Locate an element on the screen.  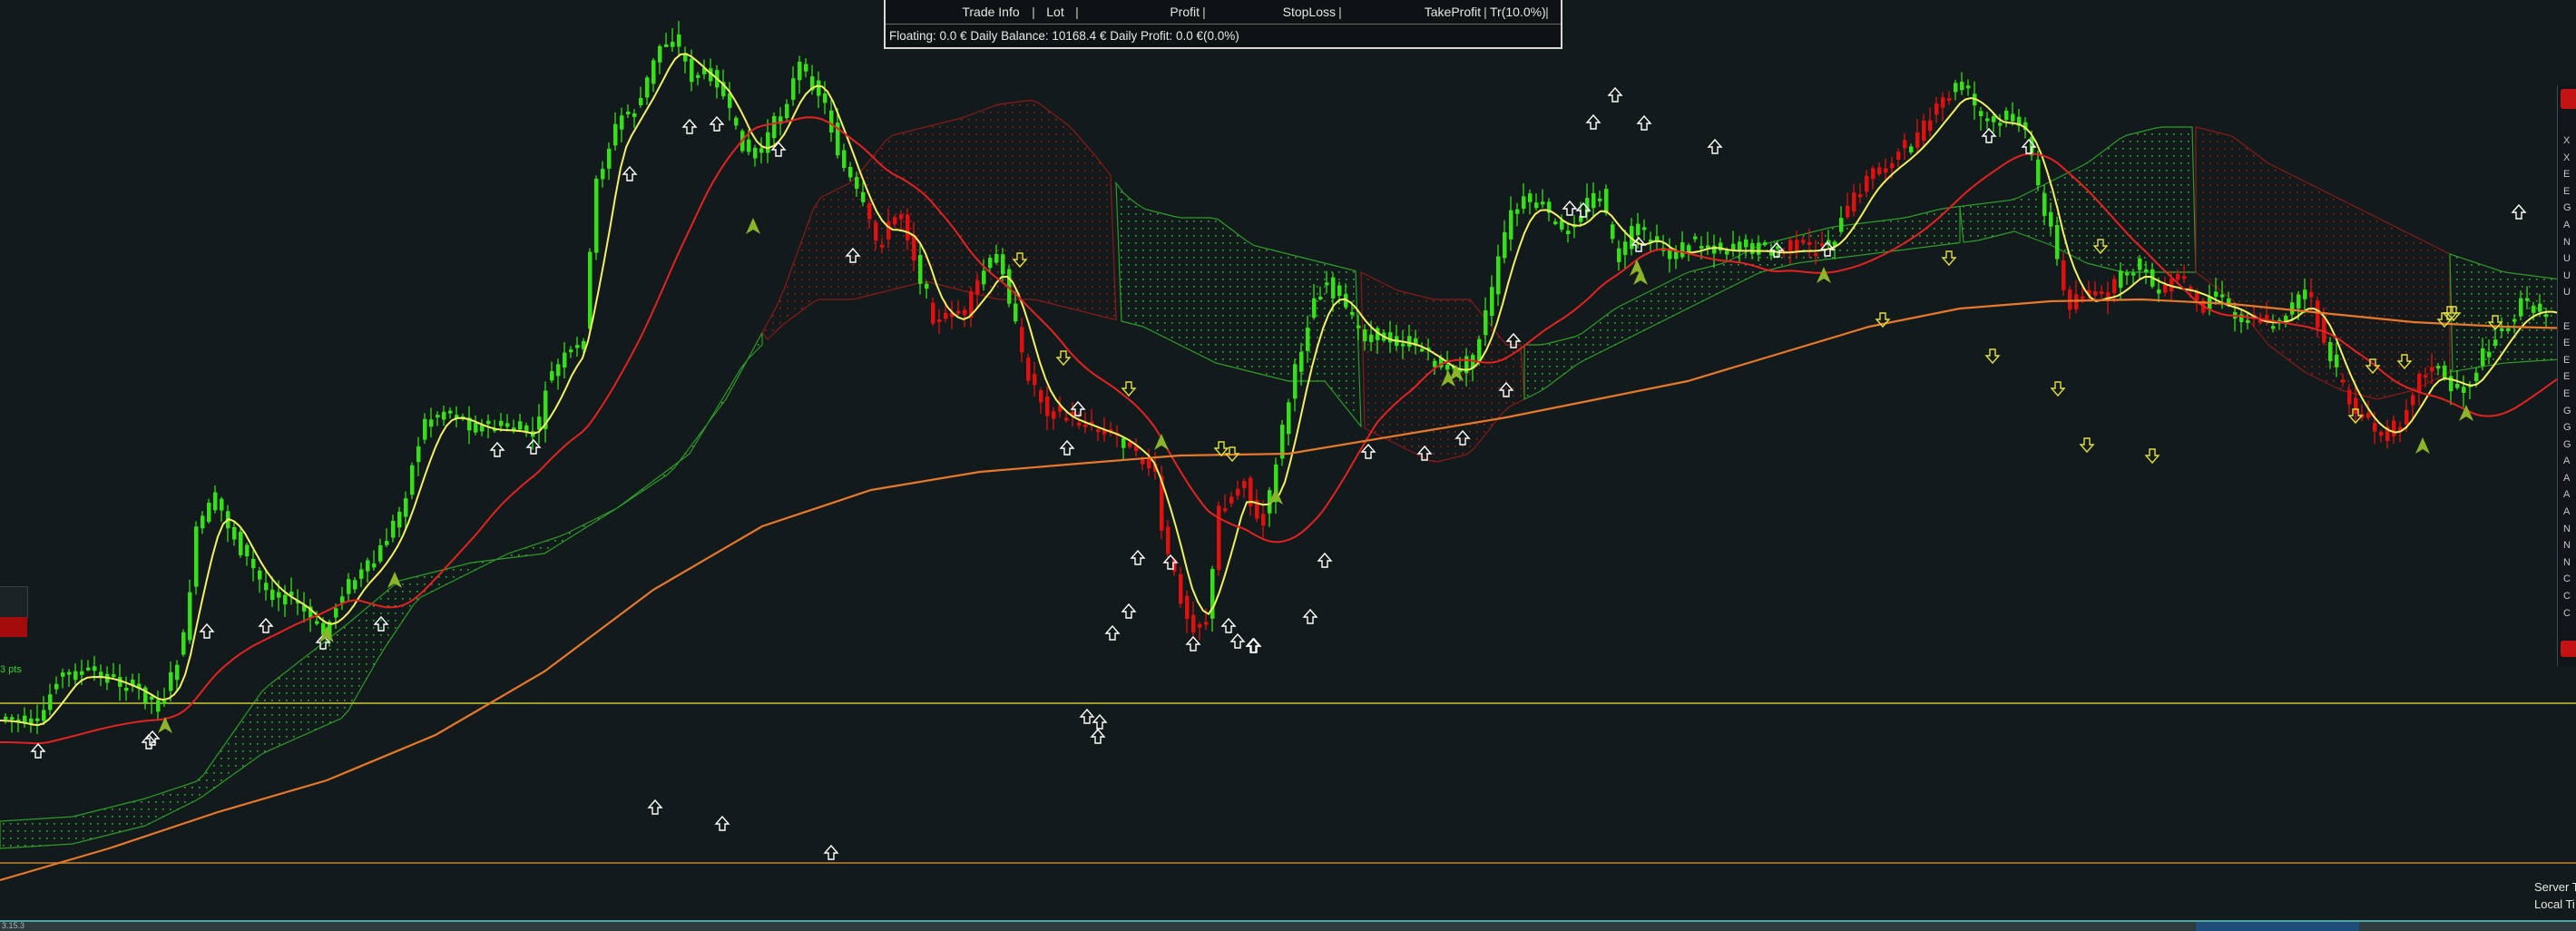
scrollbar-thumb is located at coordinates (2277, 926).